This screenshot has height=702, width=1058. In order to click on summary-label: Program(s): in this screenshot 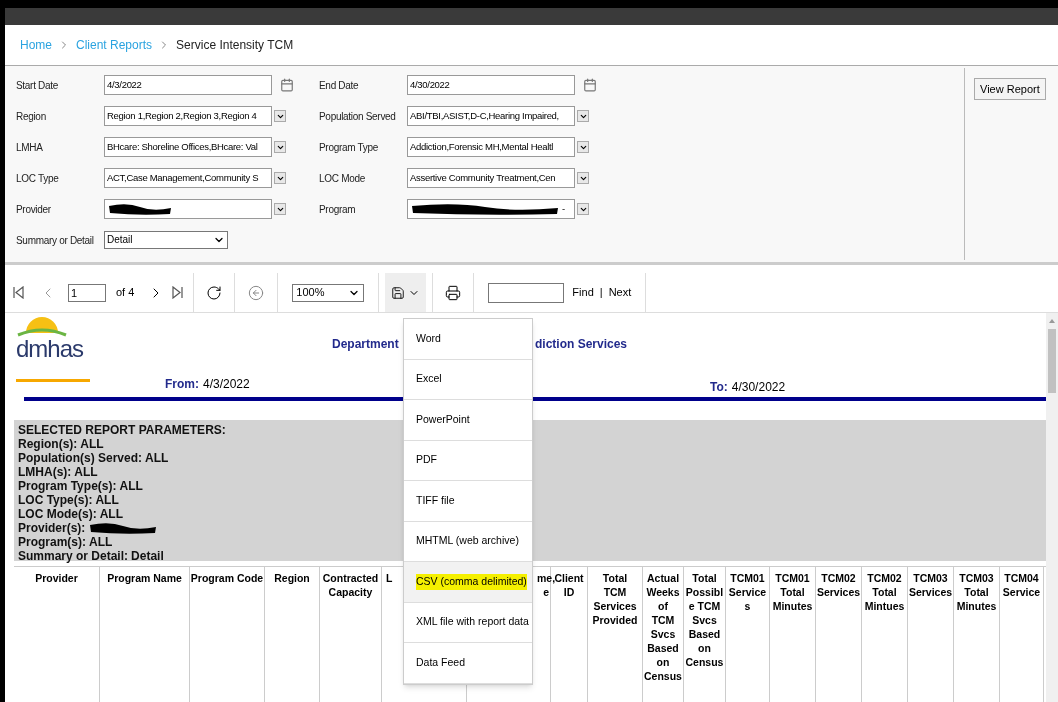, I will do `click(52, 542)`.